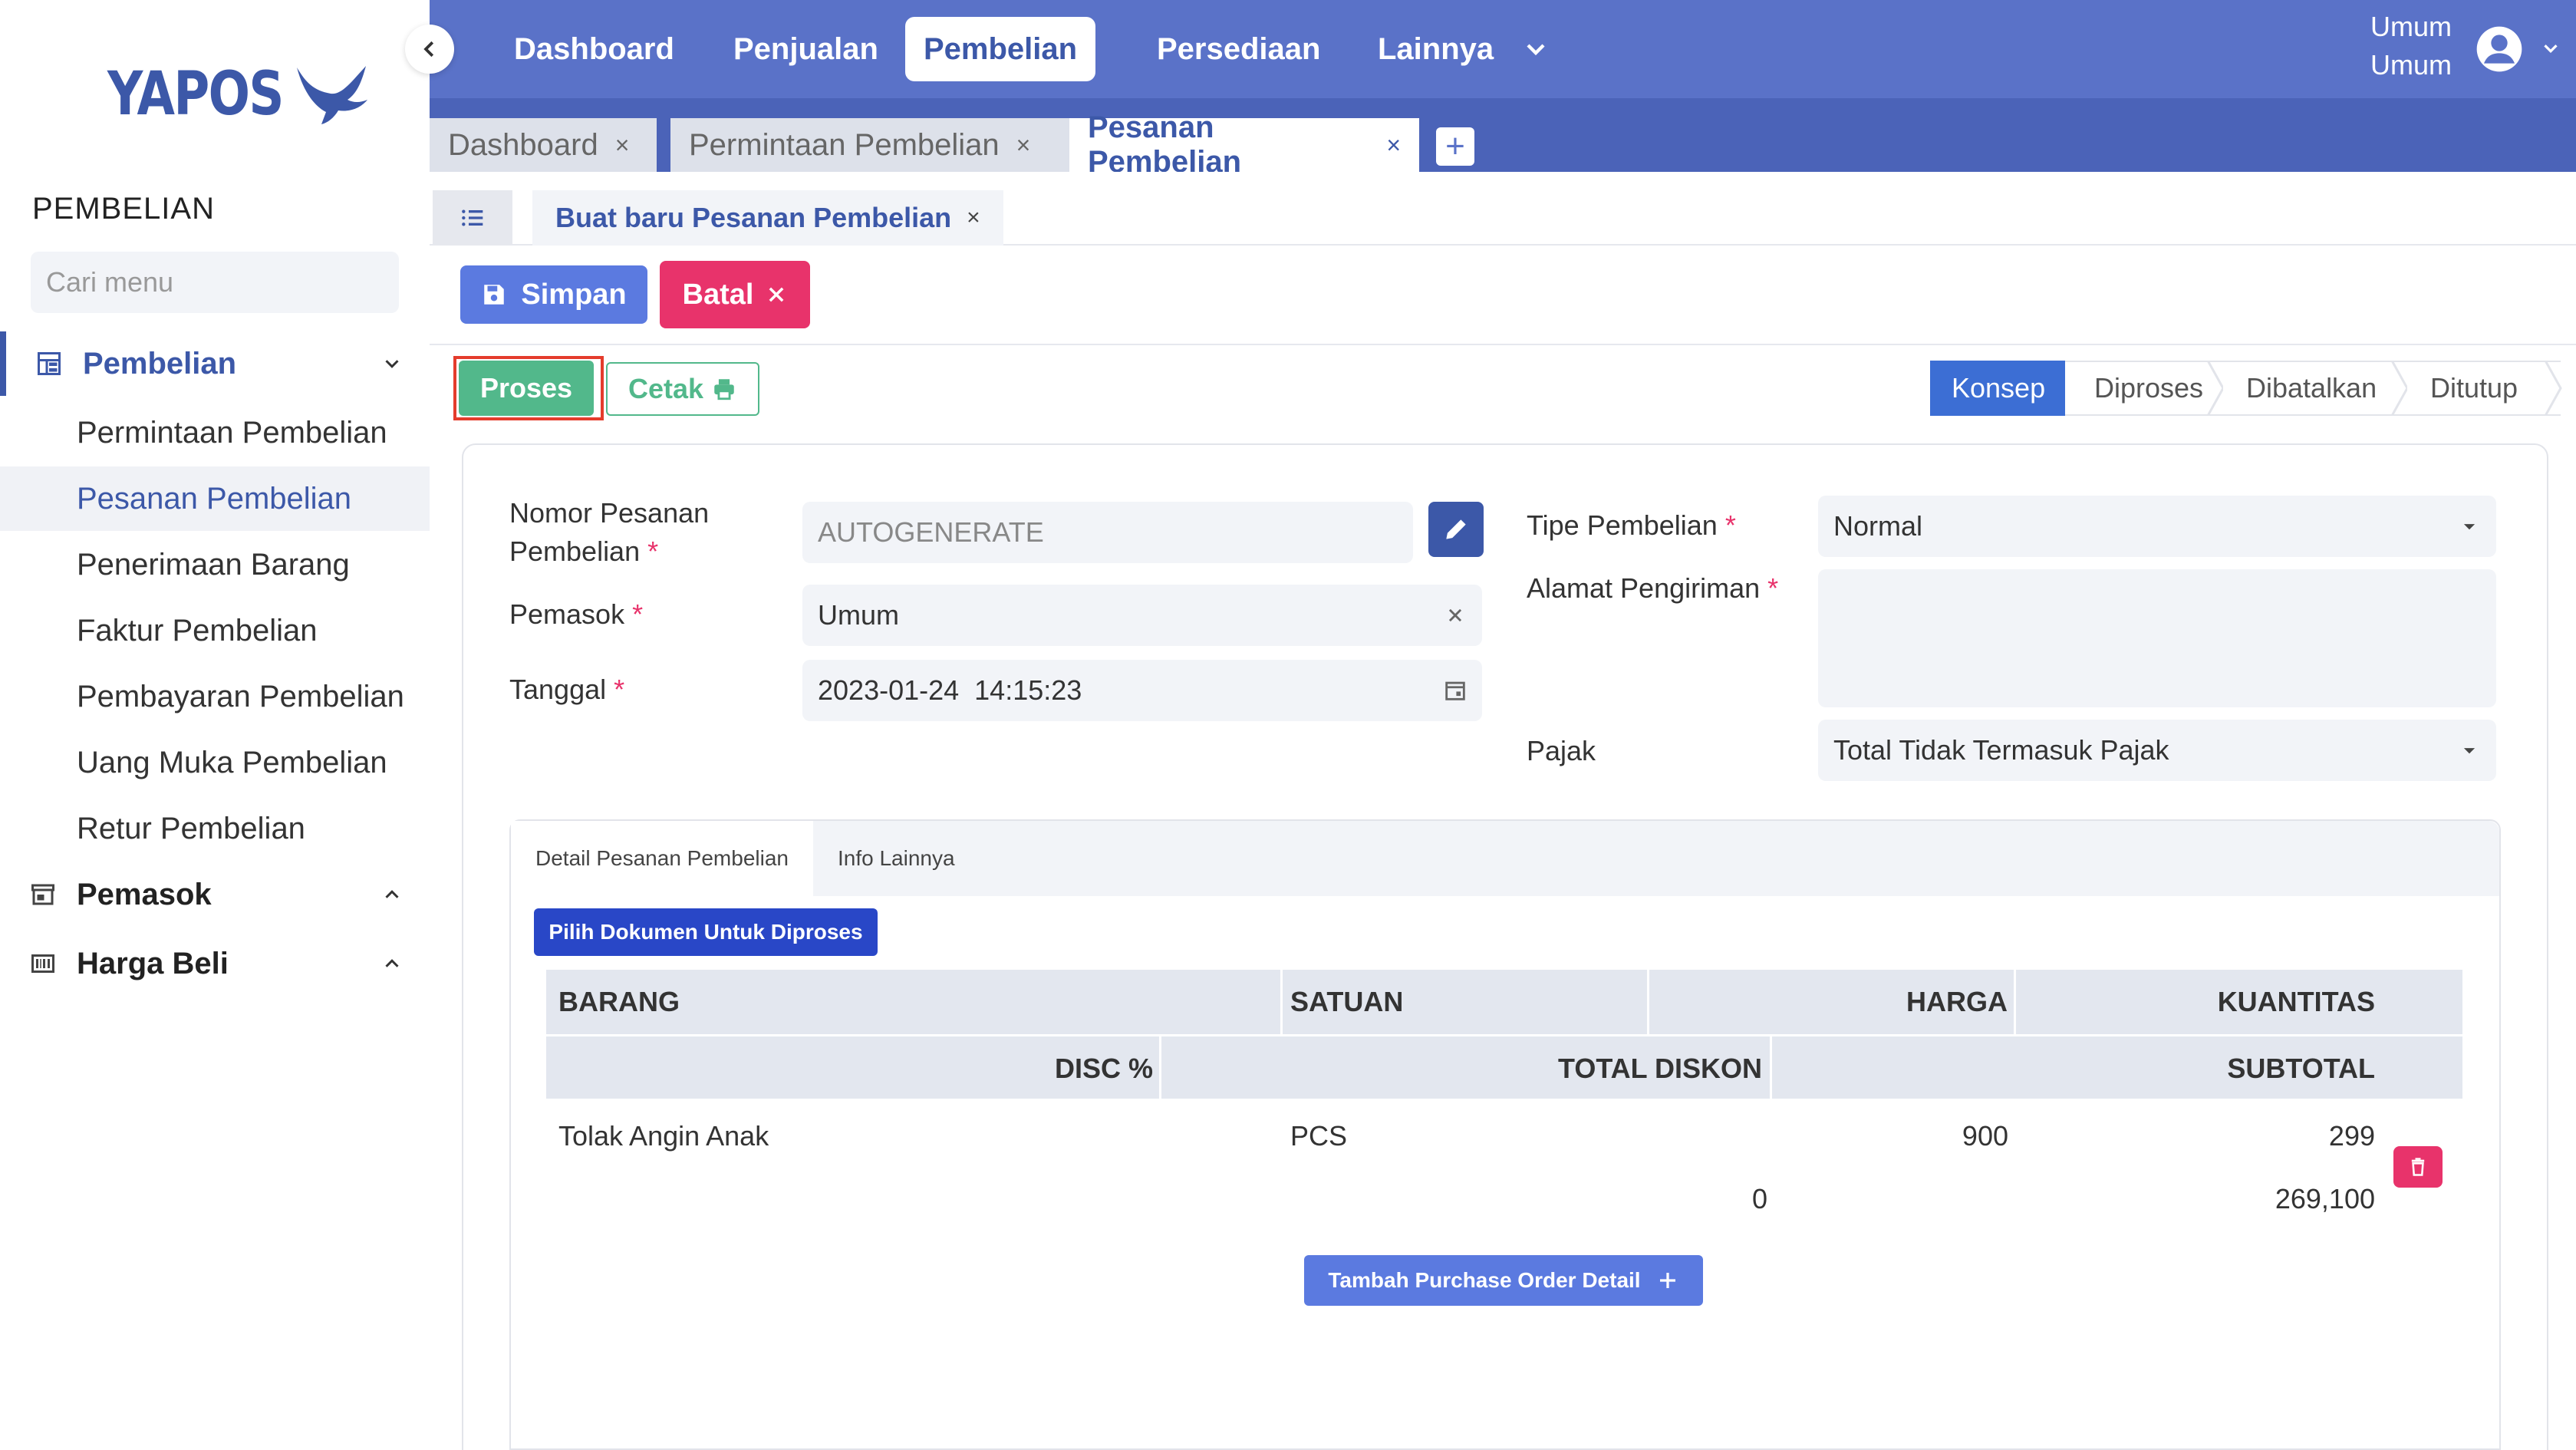  Describe the element at coordinates (1142, 615) in the screenshot. I see `pemasok-select: Umum` at that location.